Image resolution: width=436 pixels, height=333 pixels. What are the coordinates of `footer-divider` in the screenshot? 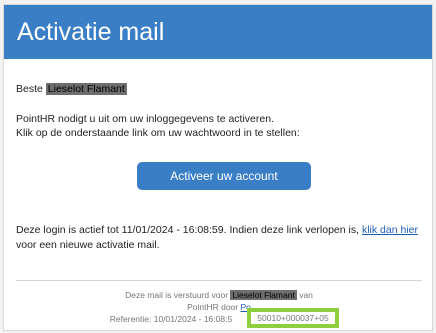 It's located at (219, 280).